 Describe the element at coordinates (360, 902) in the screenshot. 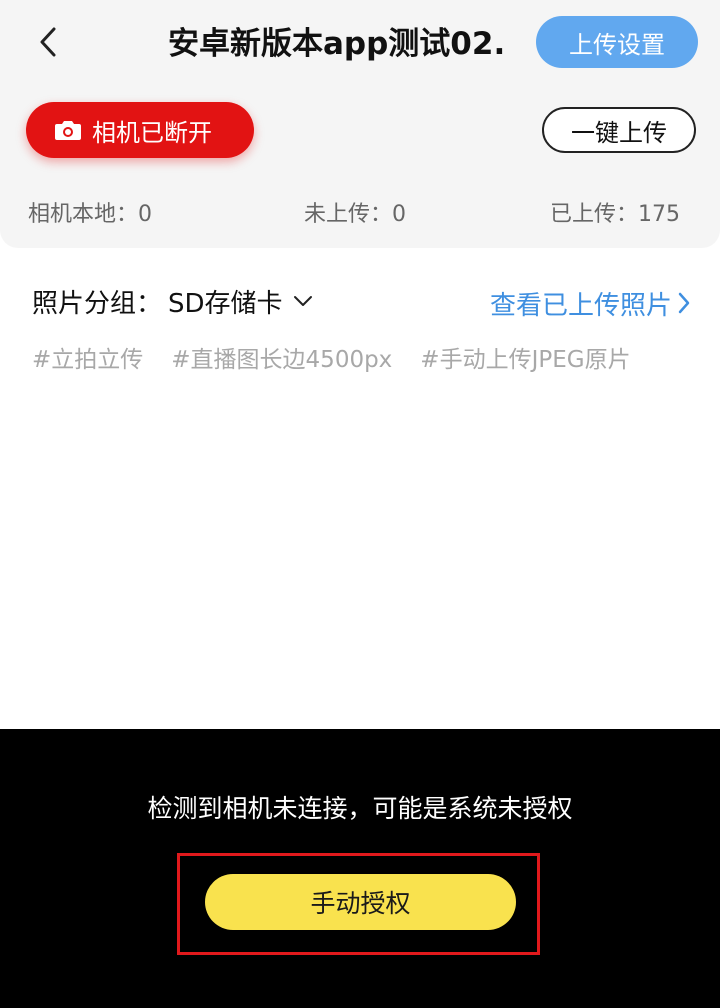

I see `manual-authorize-button: 手动授权` at that location.